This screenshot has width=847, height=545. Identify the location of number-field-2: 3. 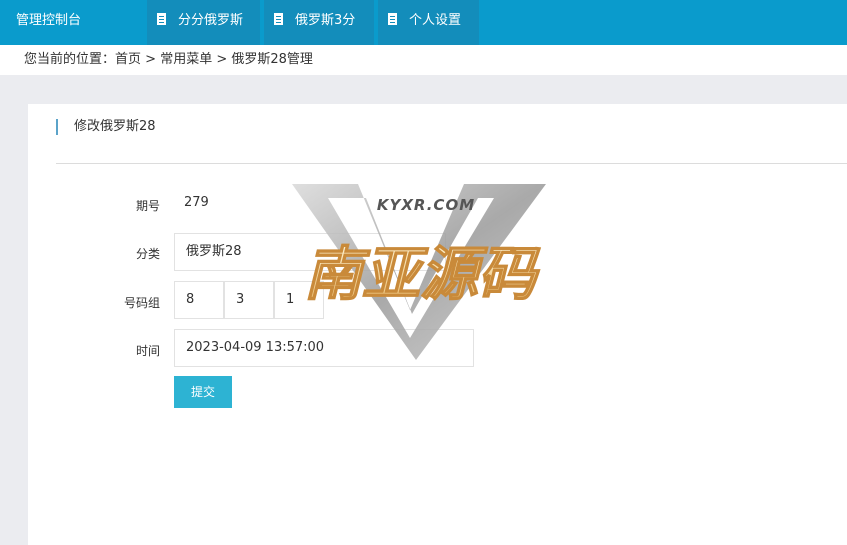
(249, 300).